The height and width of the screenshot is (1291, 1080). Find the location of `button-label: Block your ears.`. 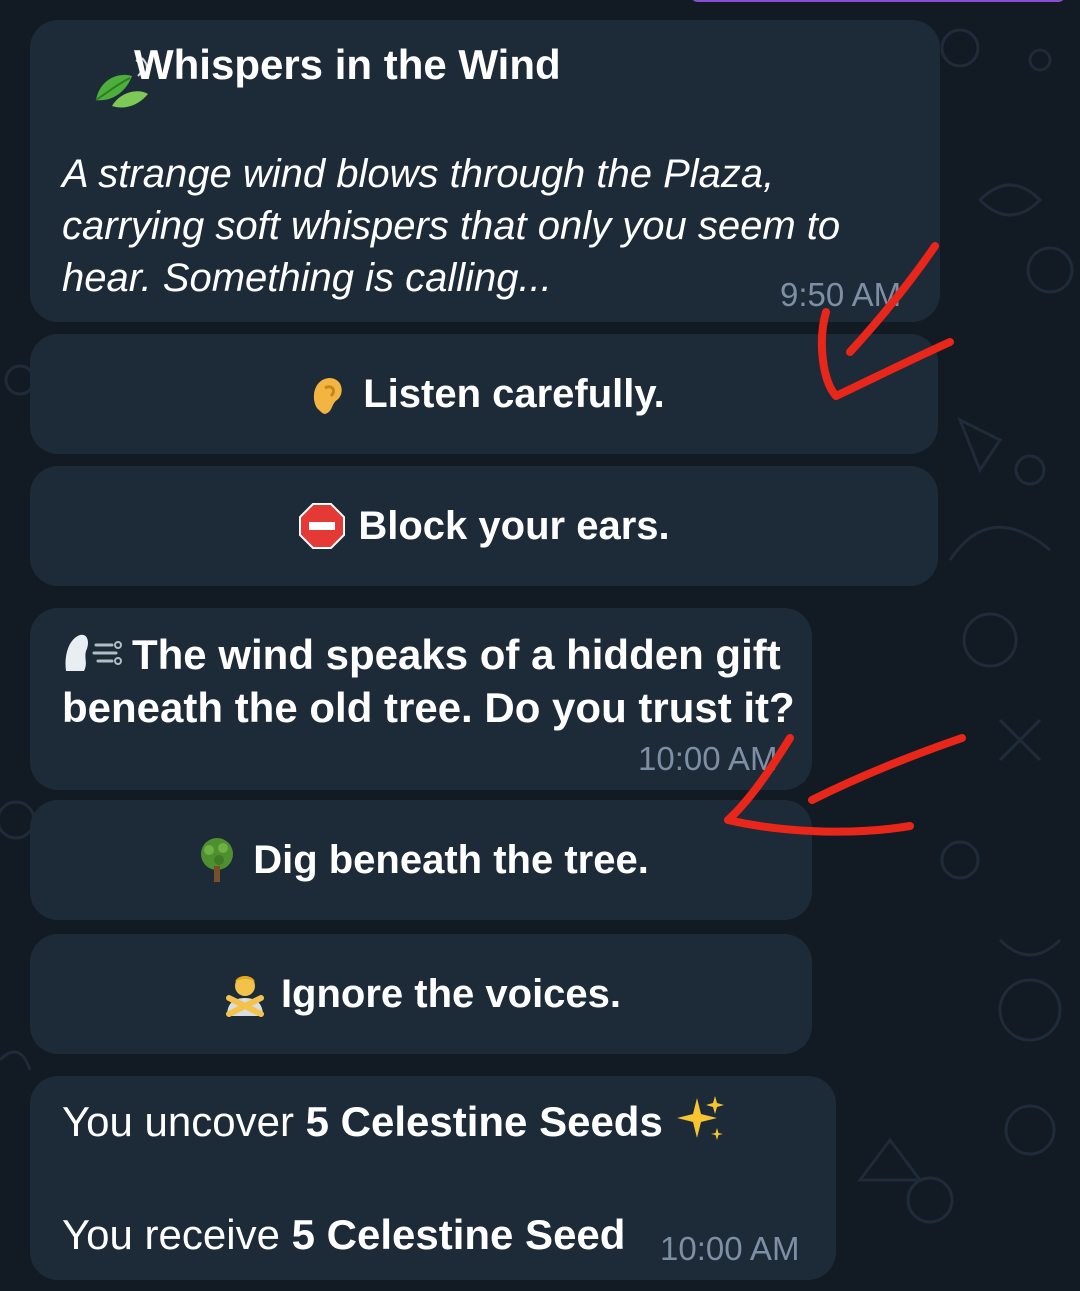

button-label: Block your ears. is located at coordinates (514, 525).